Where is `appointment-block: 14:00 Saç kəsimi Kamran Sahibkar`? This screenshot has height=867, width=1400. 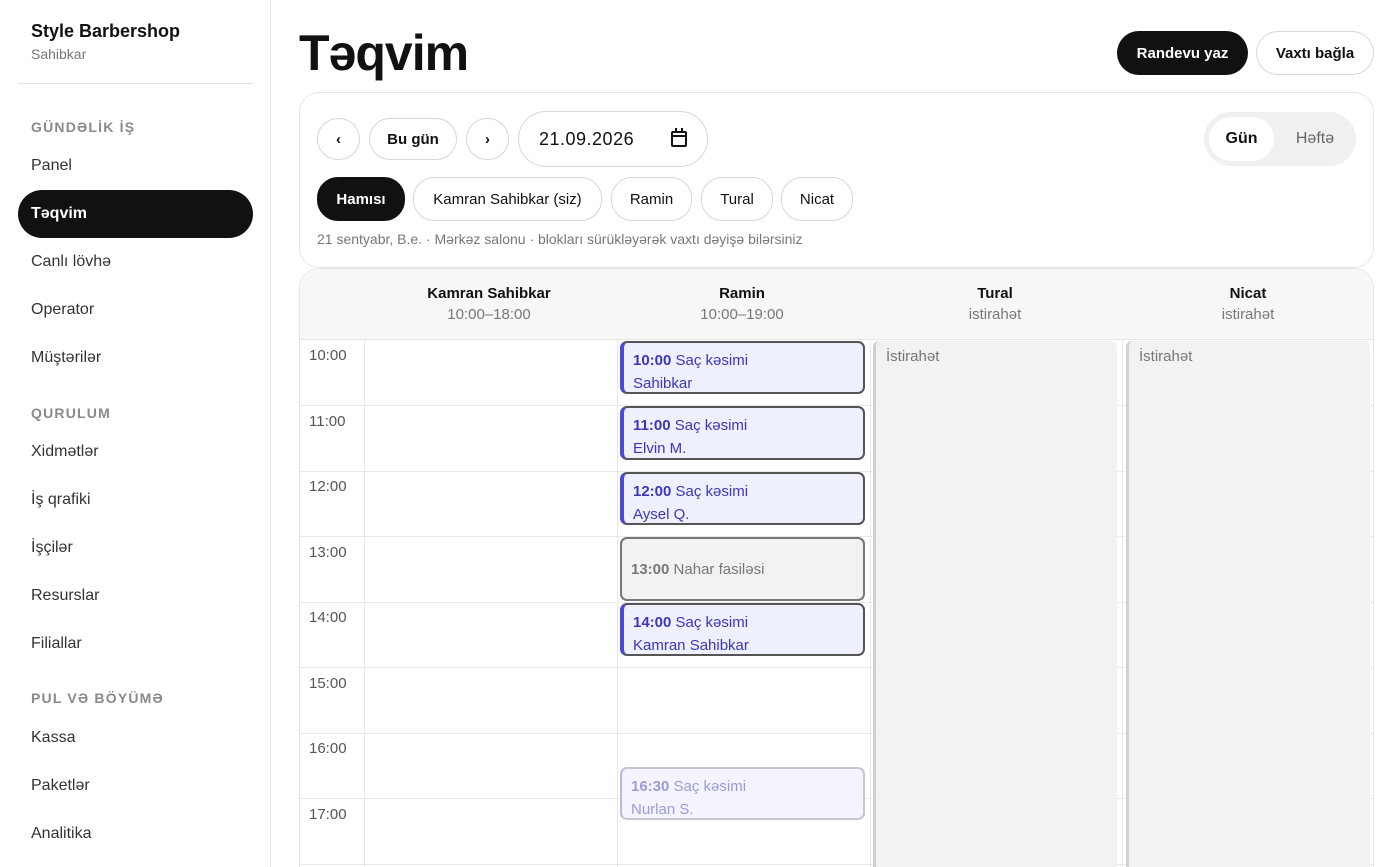 appointment-block: 14:00 Saç kəsimi Kamran Sahibkar is located at coordinates (742, 629).